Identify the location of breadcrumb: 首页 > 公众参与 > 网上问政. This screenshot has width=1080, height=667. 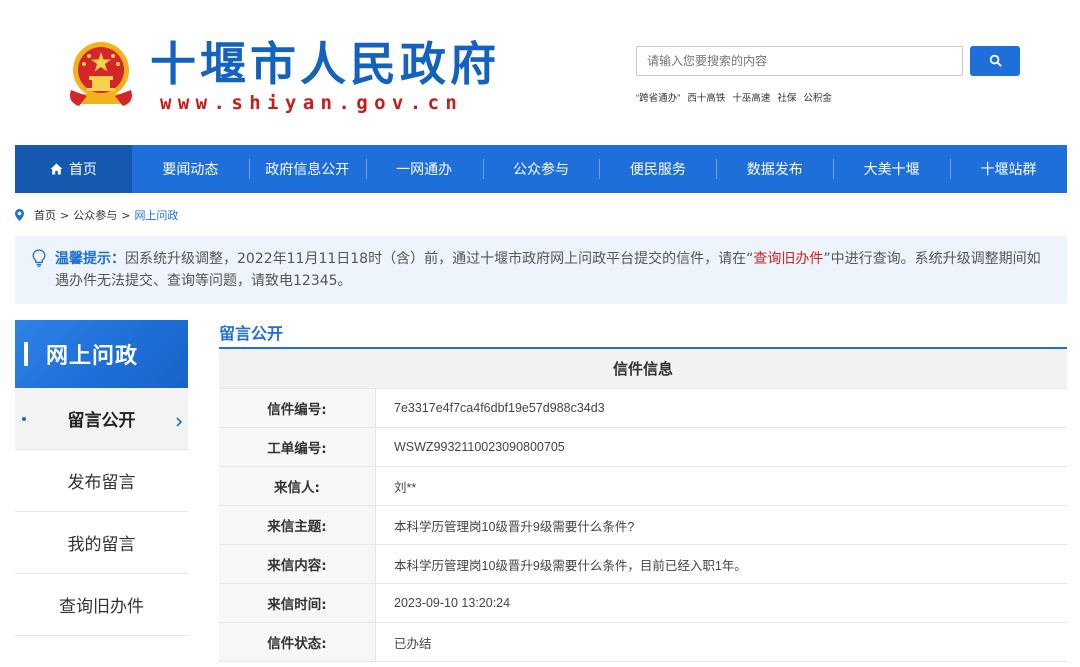
(96, 215).